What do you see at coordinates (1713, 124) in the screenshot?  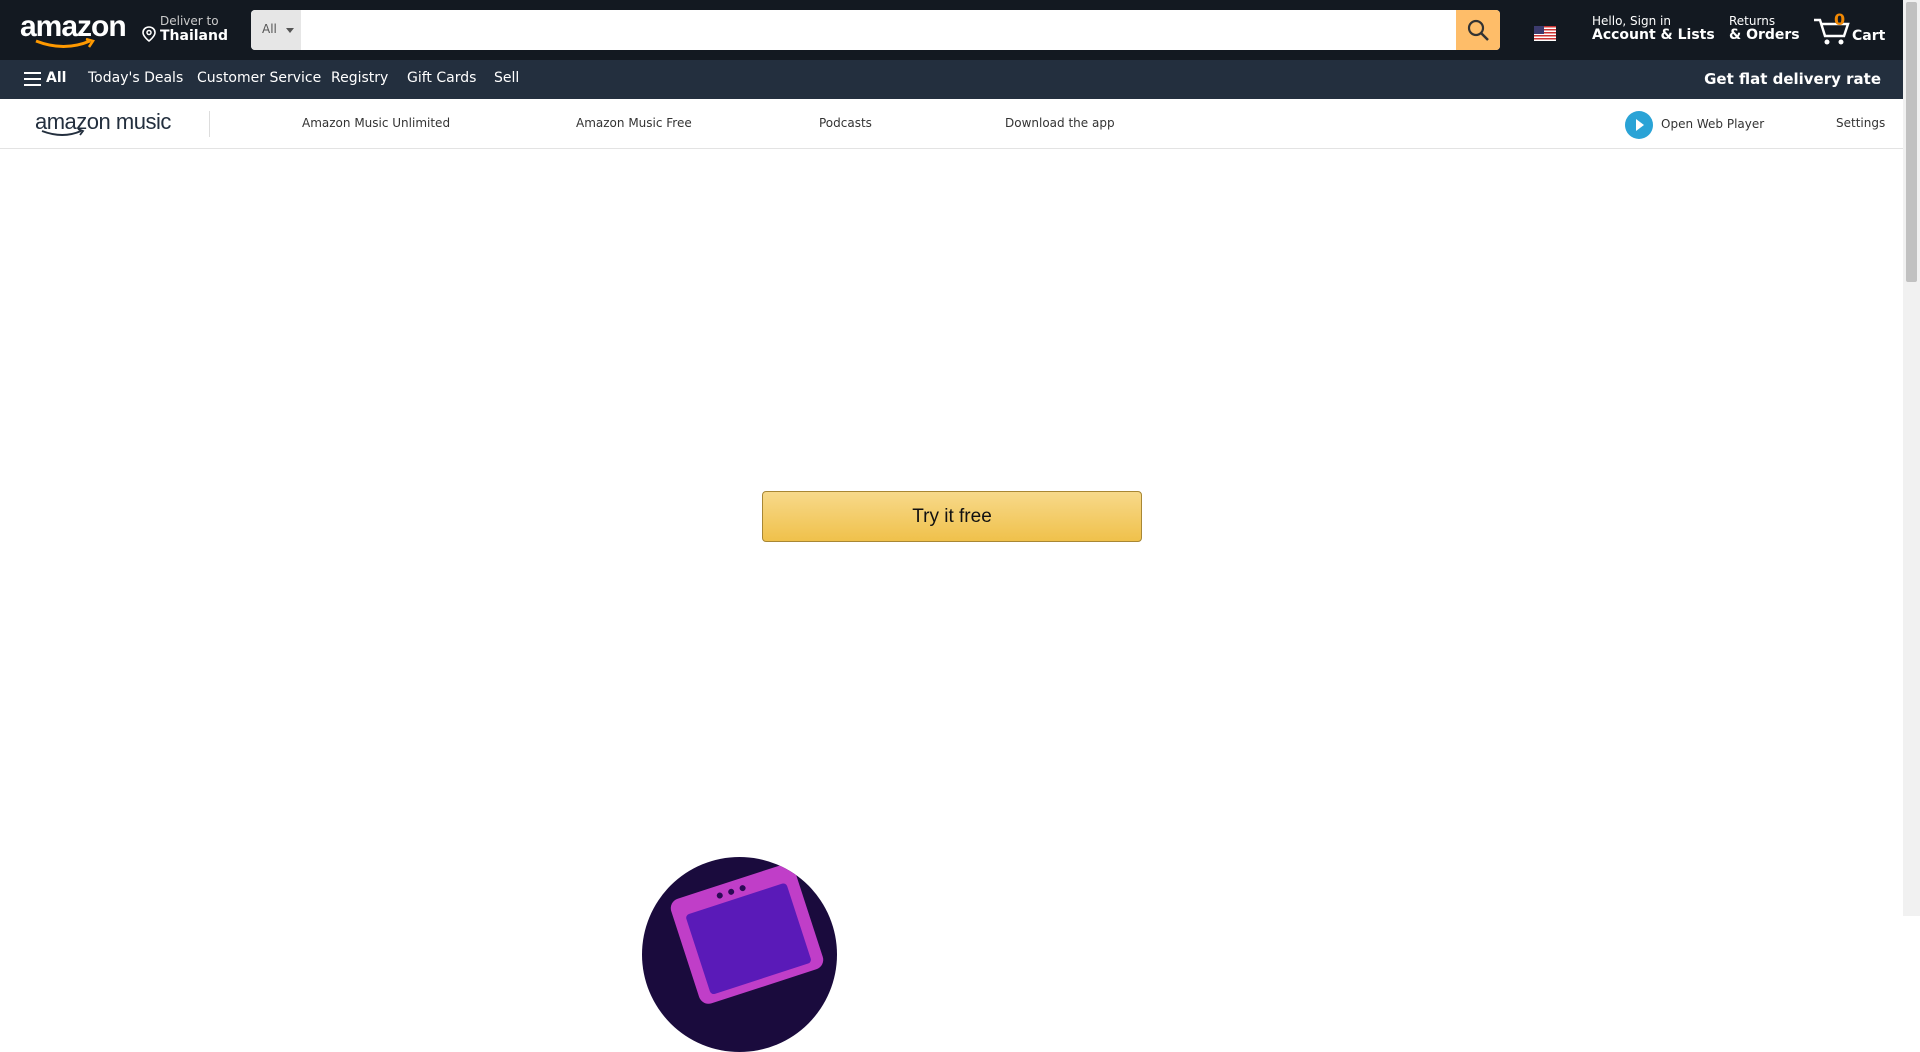 I see `web-player-label: Open Web Player` at bounding box center [1713, 124].